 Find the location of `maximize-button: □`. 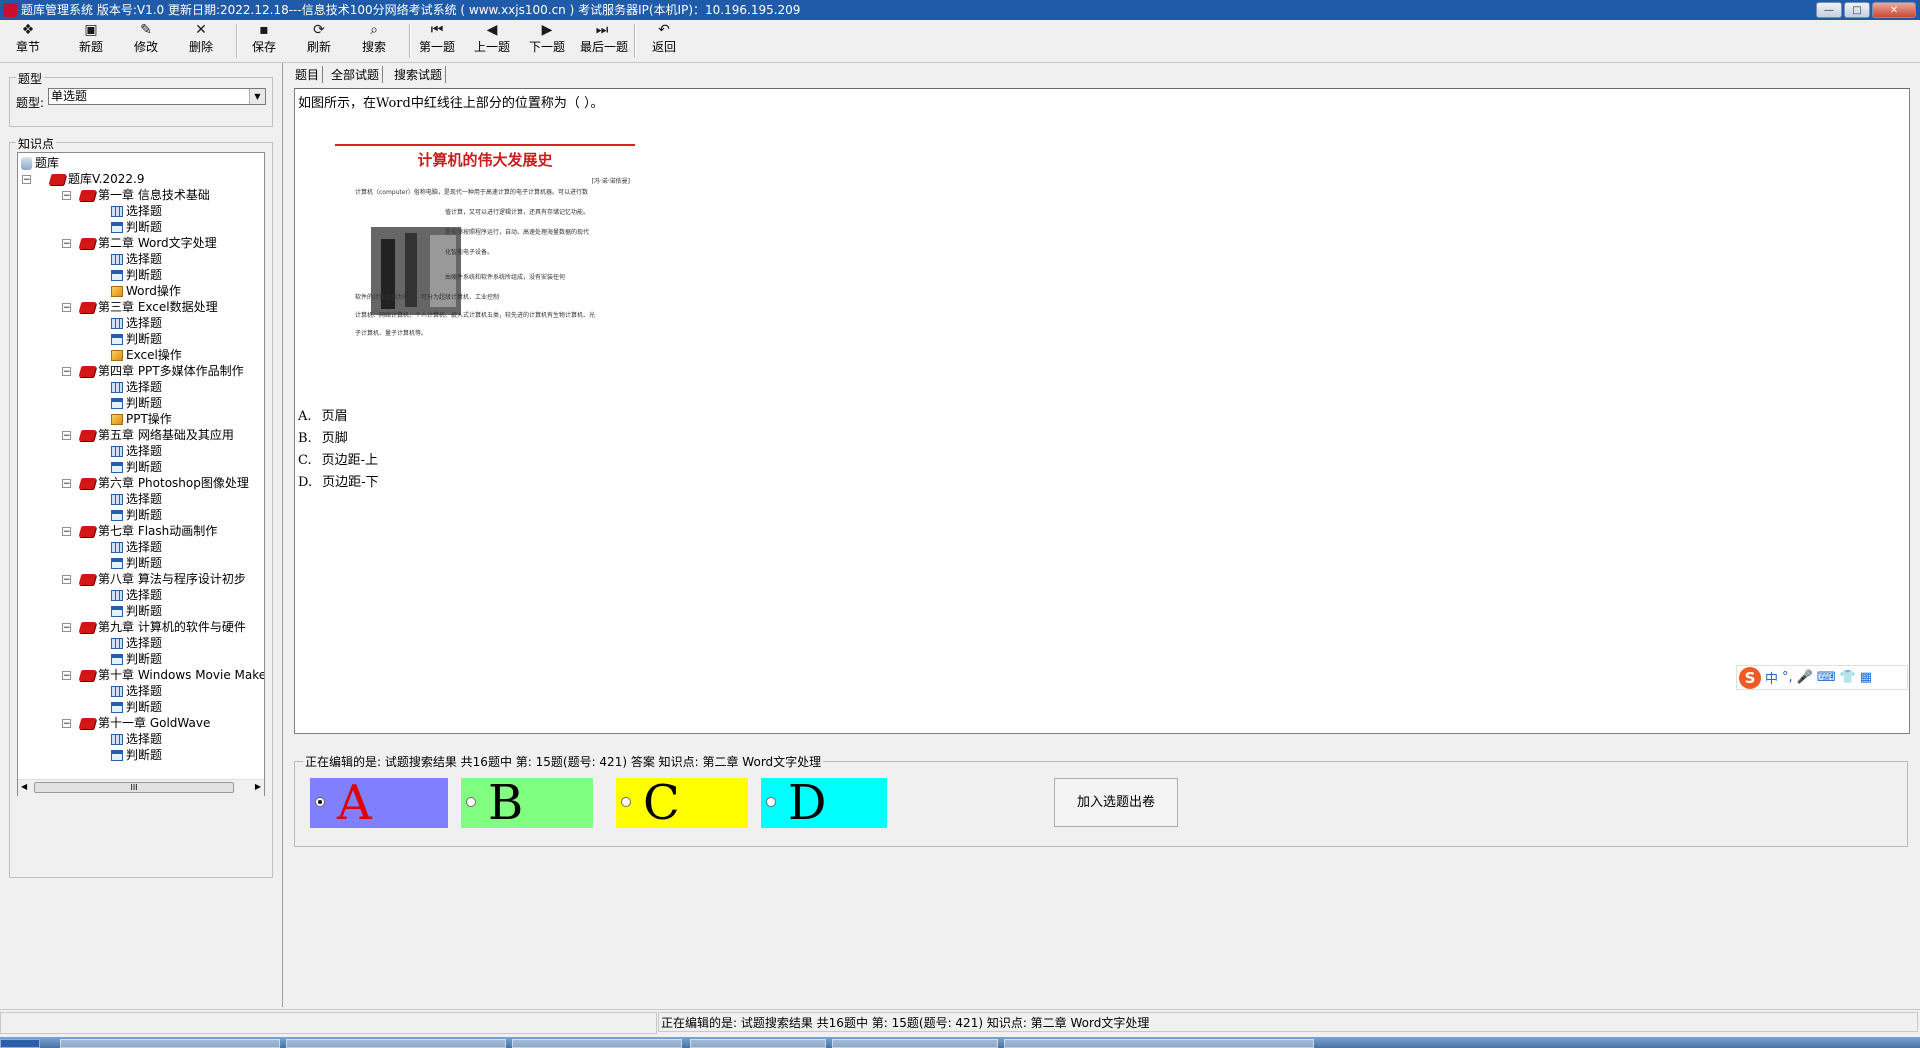

maximize-button: □ is located at coordinates (1857, 10).